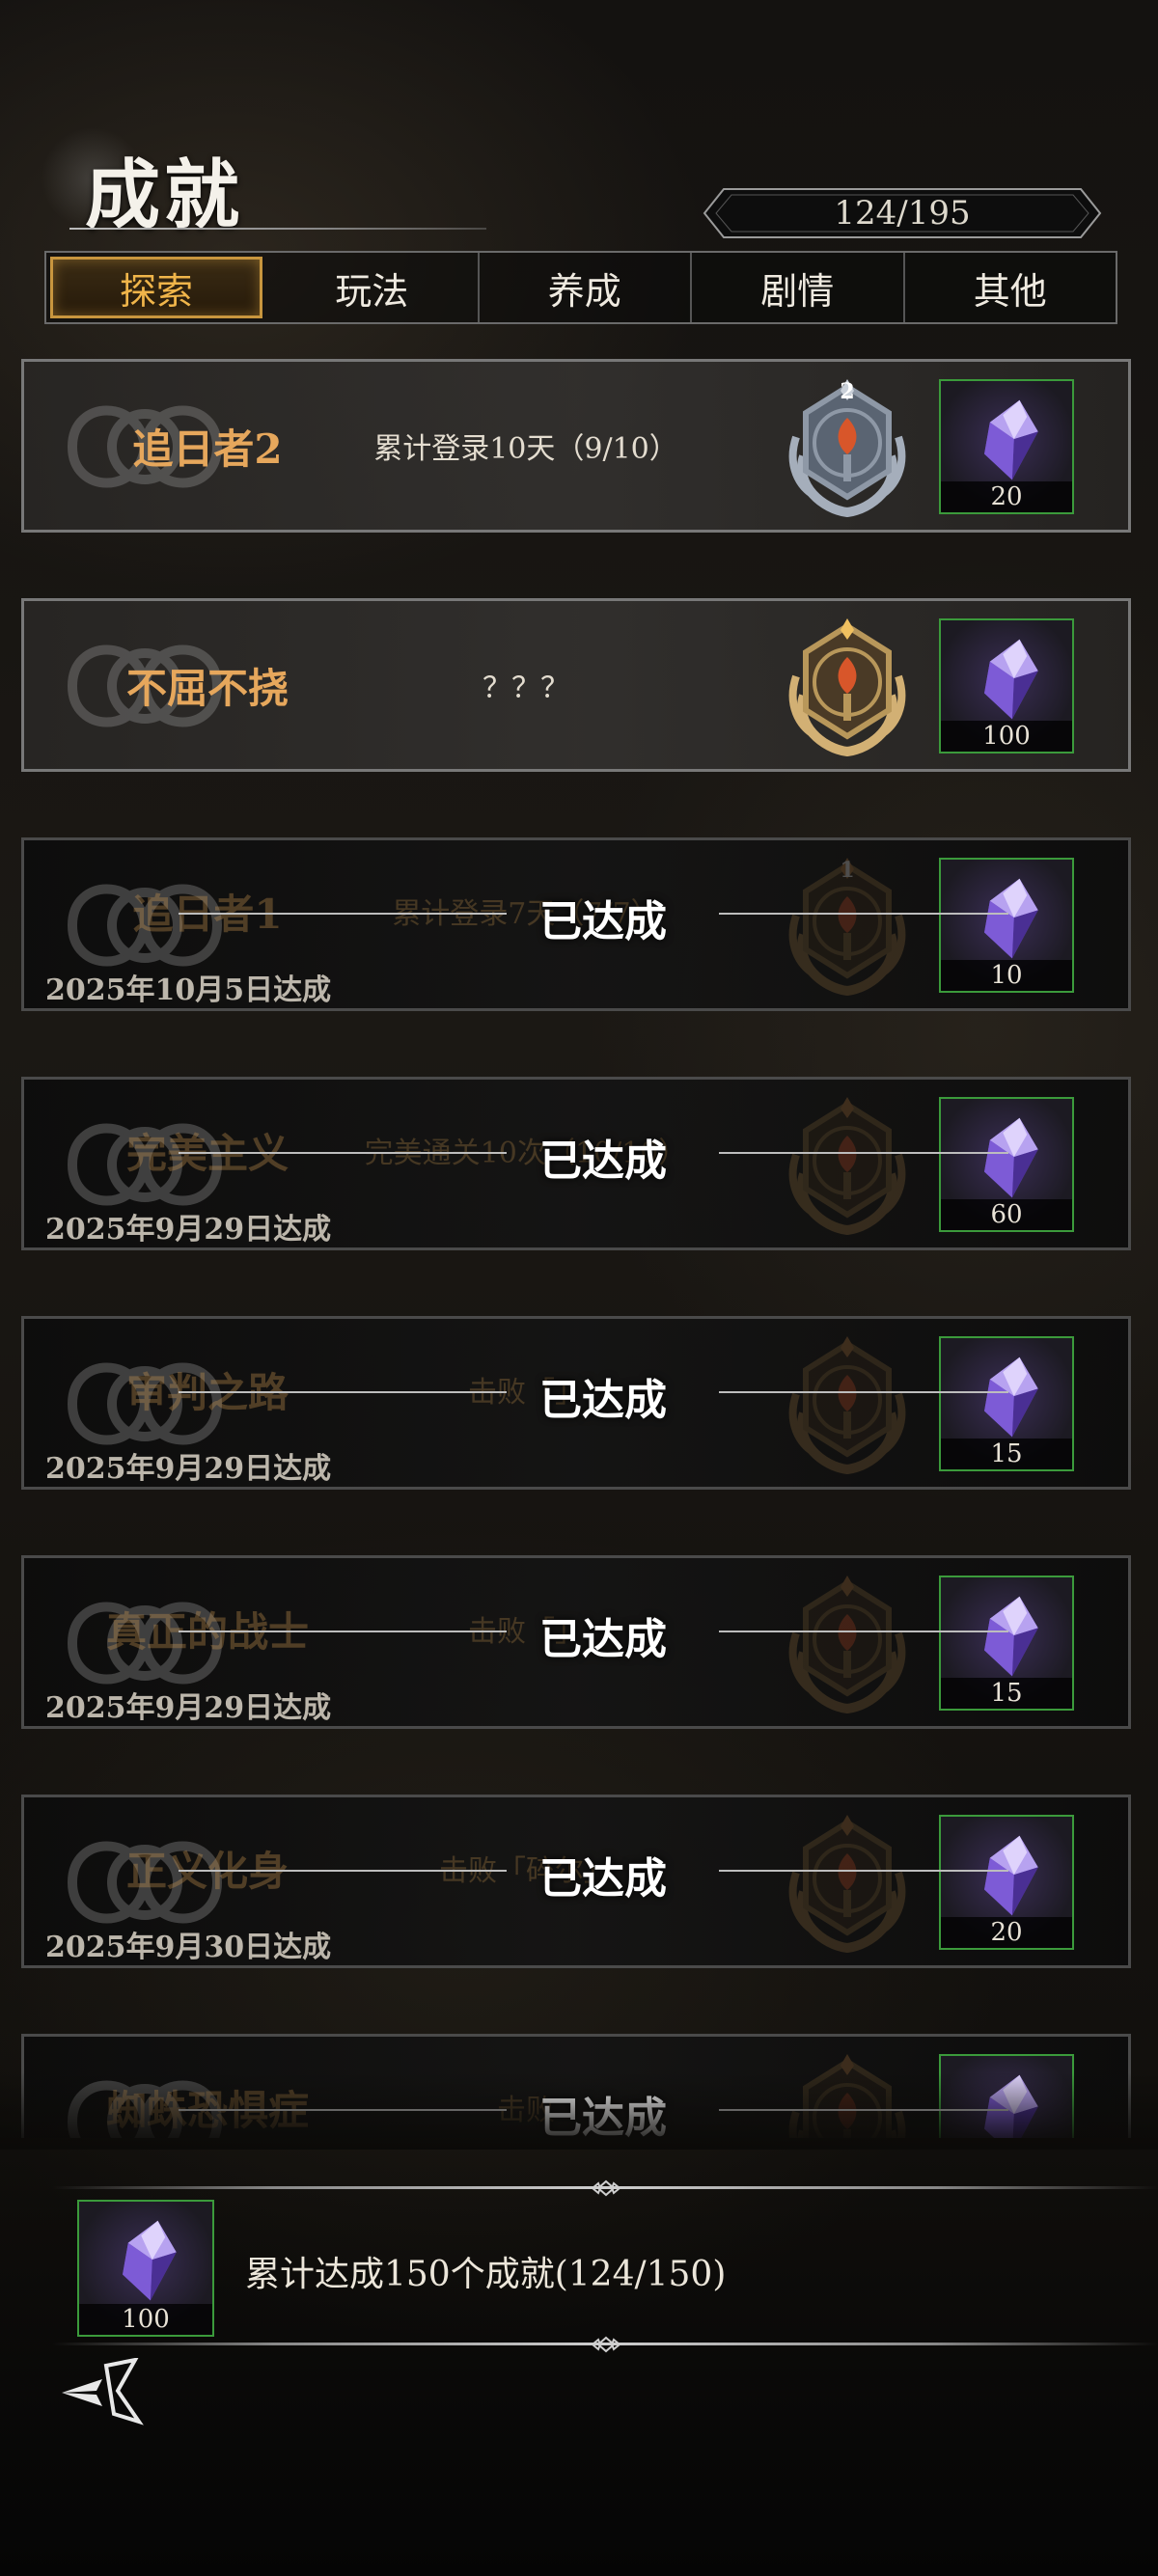 The height and width of the screenshot is (2576, 1158). I want to click on tab-gameplay: 玩法, so click(373, 287).